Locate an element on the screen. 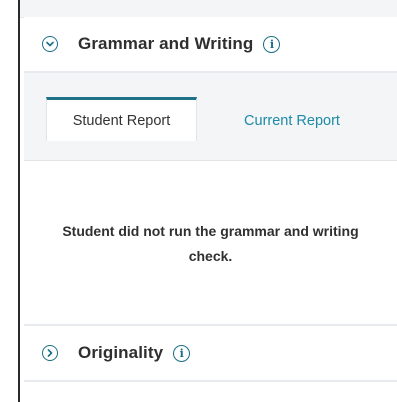  left-border is located at coordinates (19, 201).